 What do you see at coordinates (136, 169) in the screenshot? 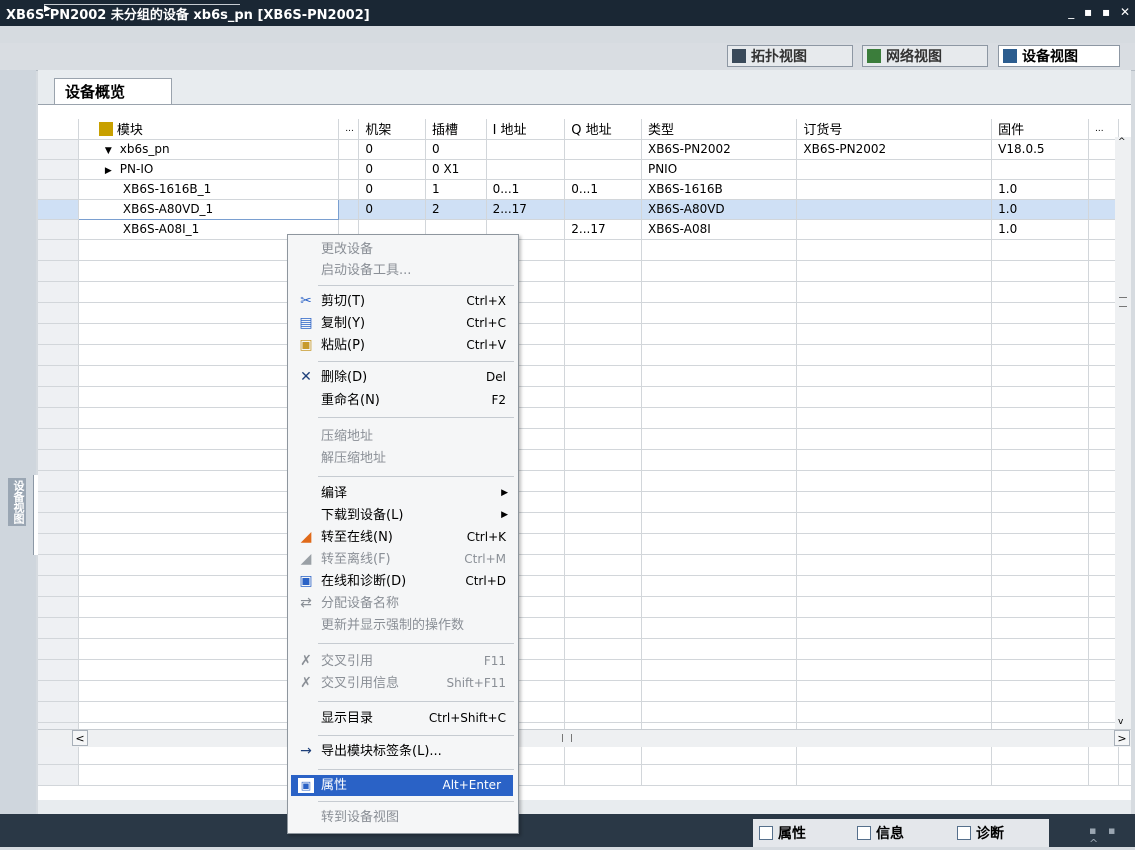
I see `module-name: PN-IO` at bounding box center [136, 169].